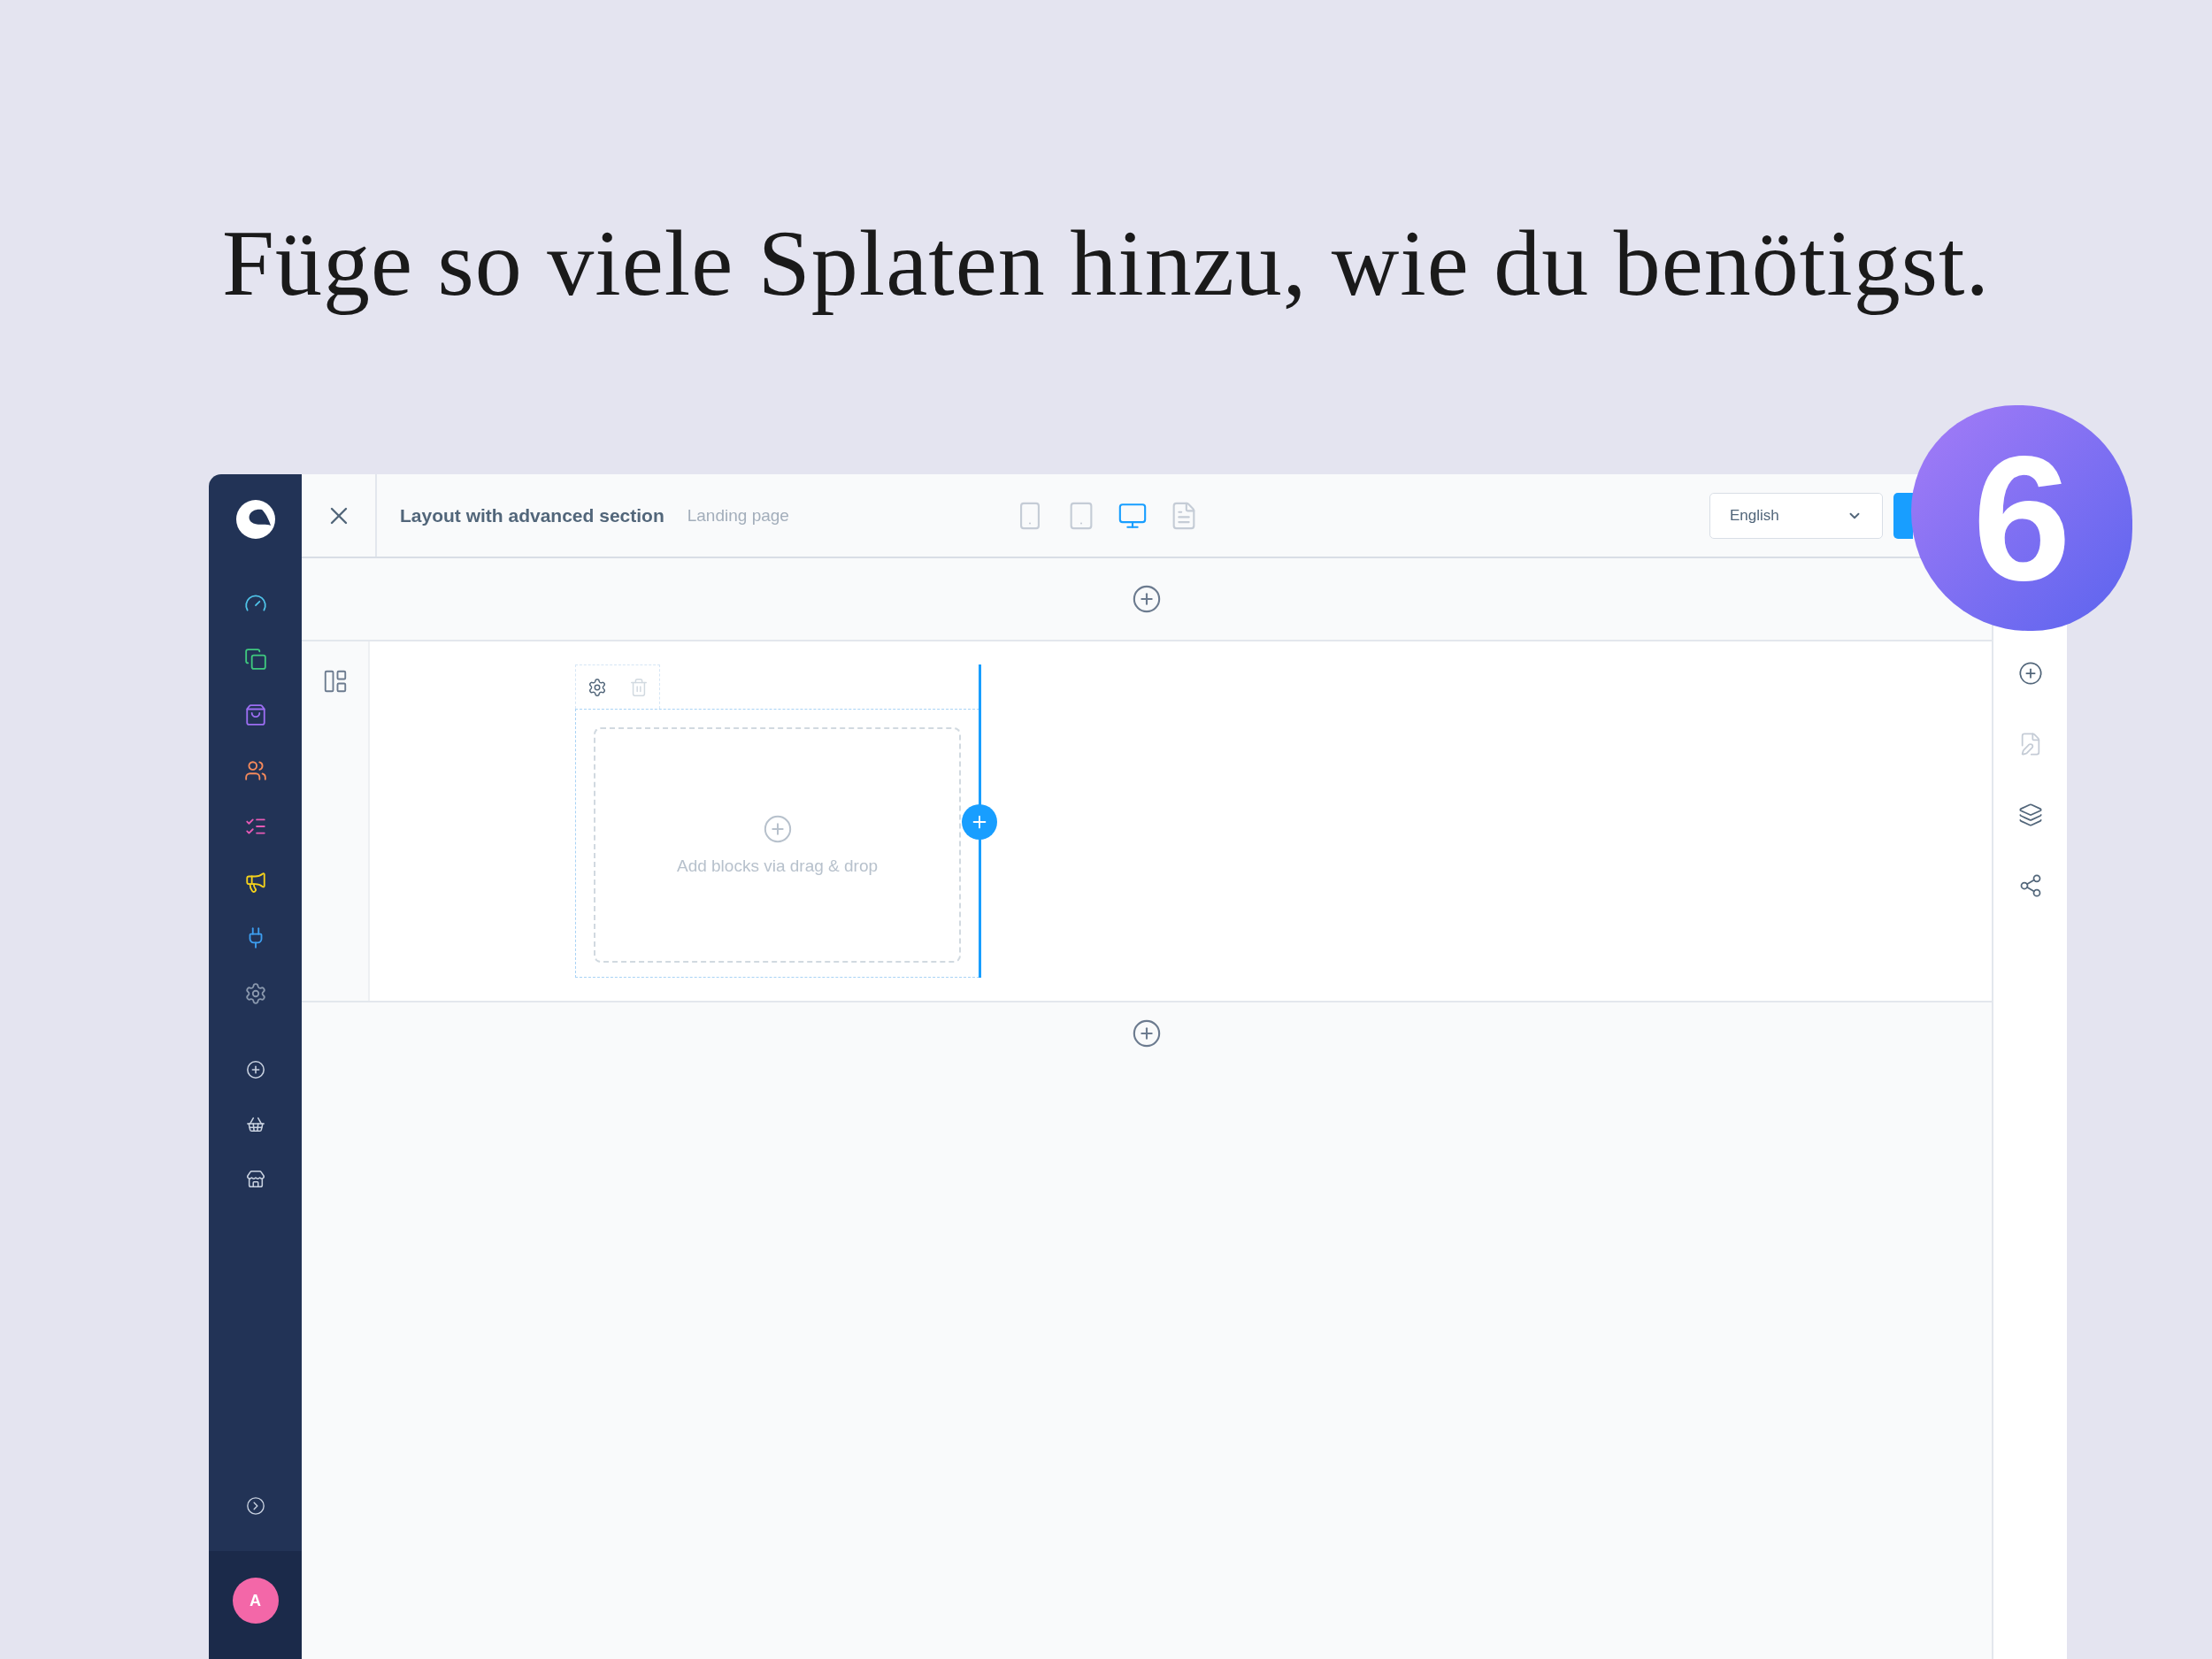 The image size is (2212, 1659). What do you see at coordinates (1106, 264) in the screenshot?
I see `headline: Füge so viele Splaten hinzu, wie du benötigst.` at bounding box center [1106, 264].